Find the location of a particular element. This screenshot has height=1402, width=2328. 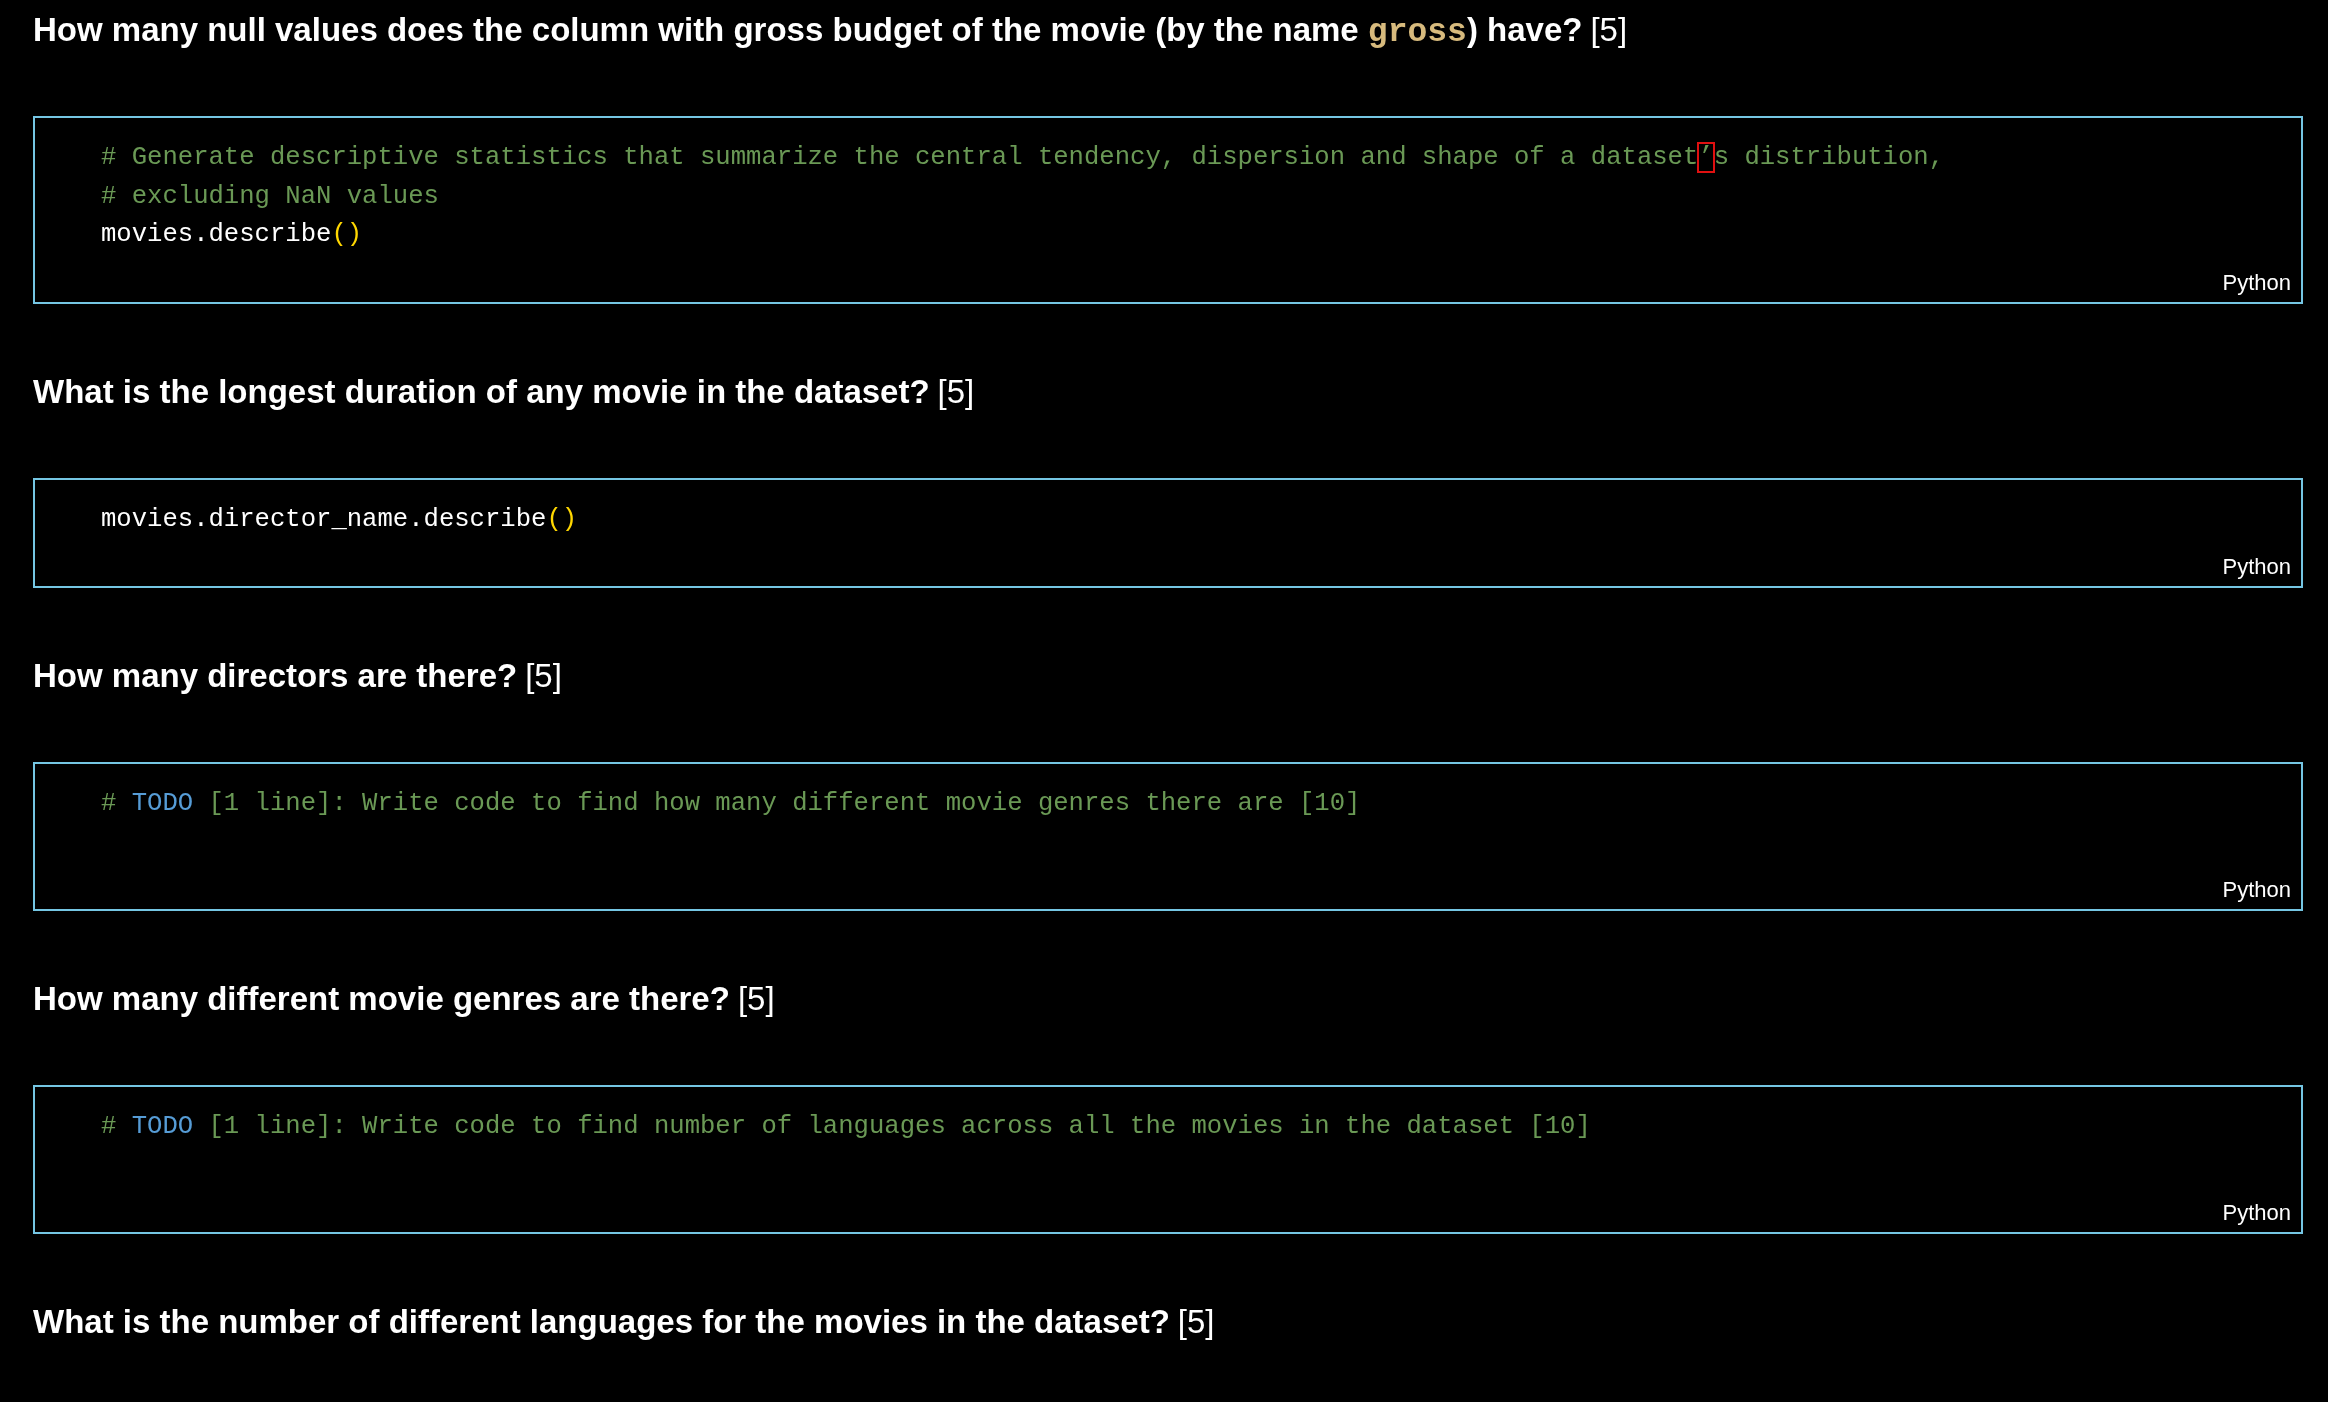

question-heading: How many directors are there? [5] is located at coordinates (297, 676).